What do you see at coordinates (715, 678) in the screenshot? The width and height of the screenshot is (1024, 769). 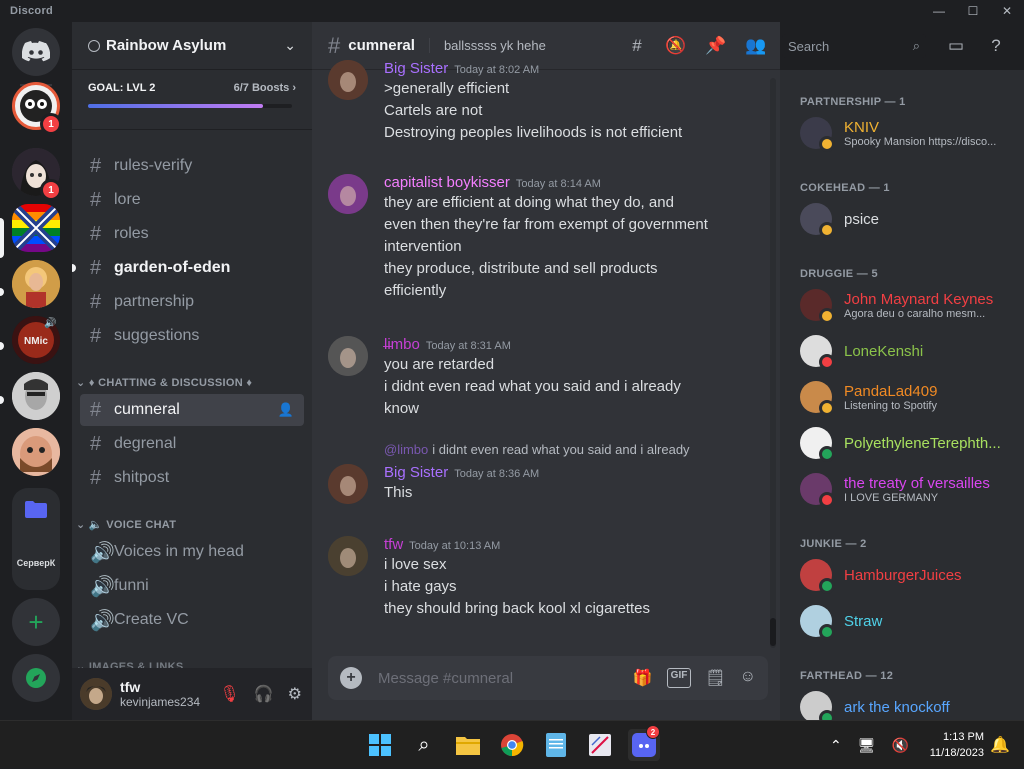 I see `sticker-icon: 🗒` at bounding box center [715, 678].